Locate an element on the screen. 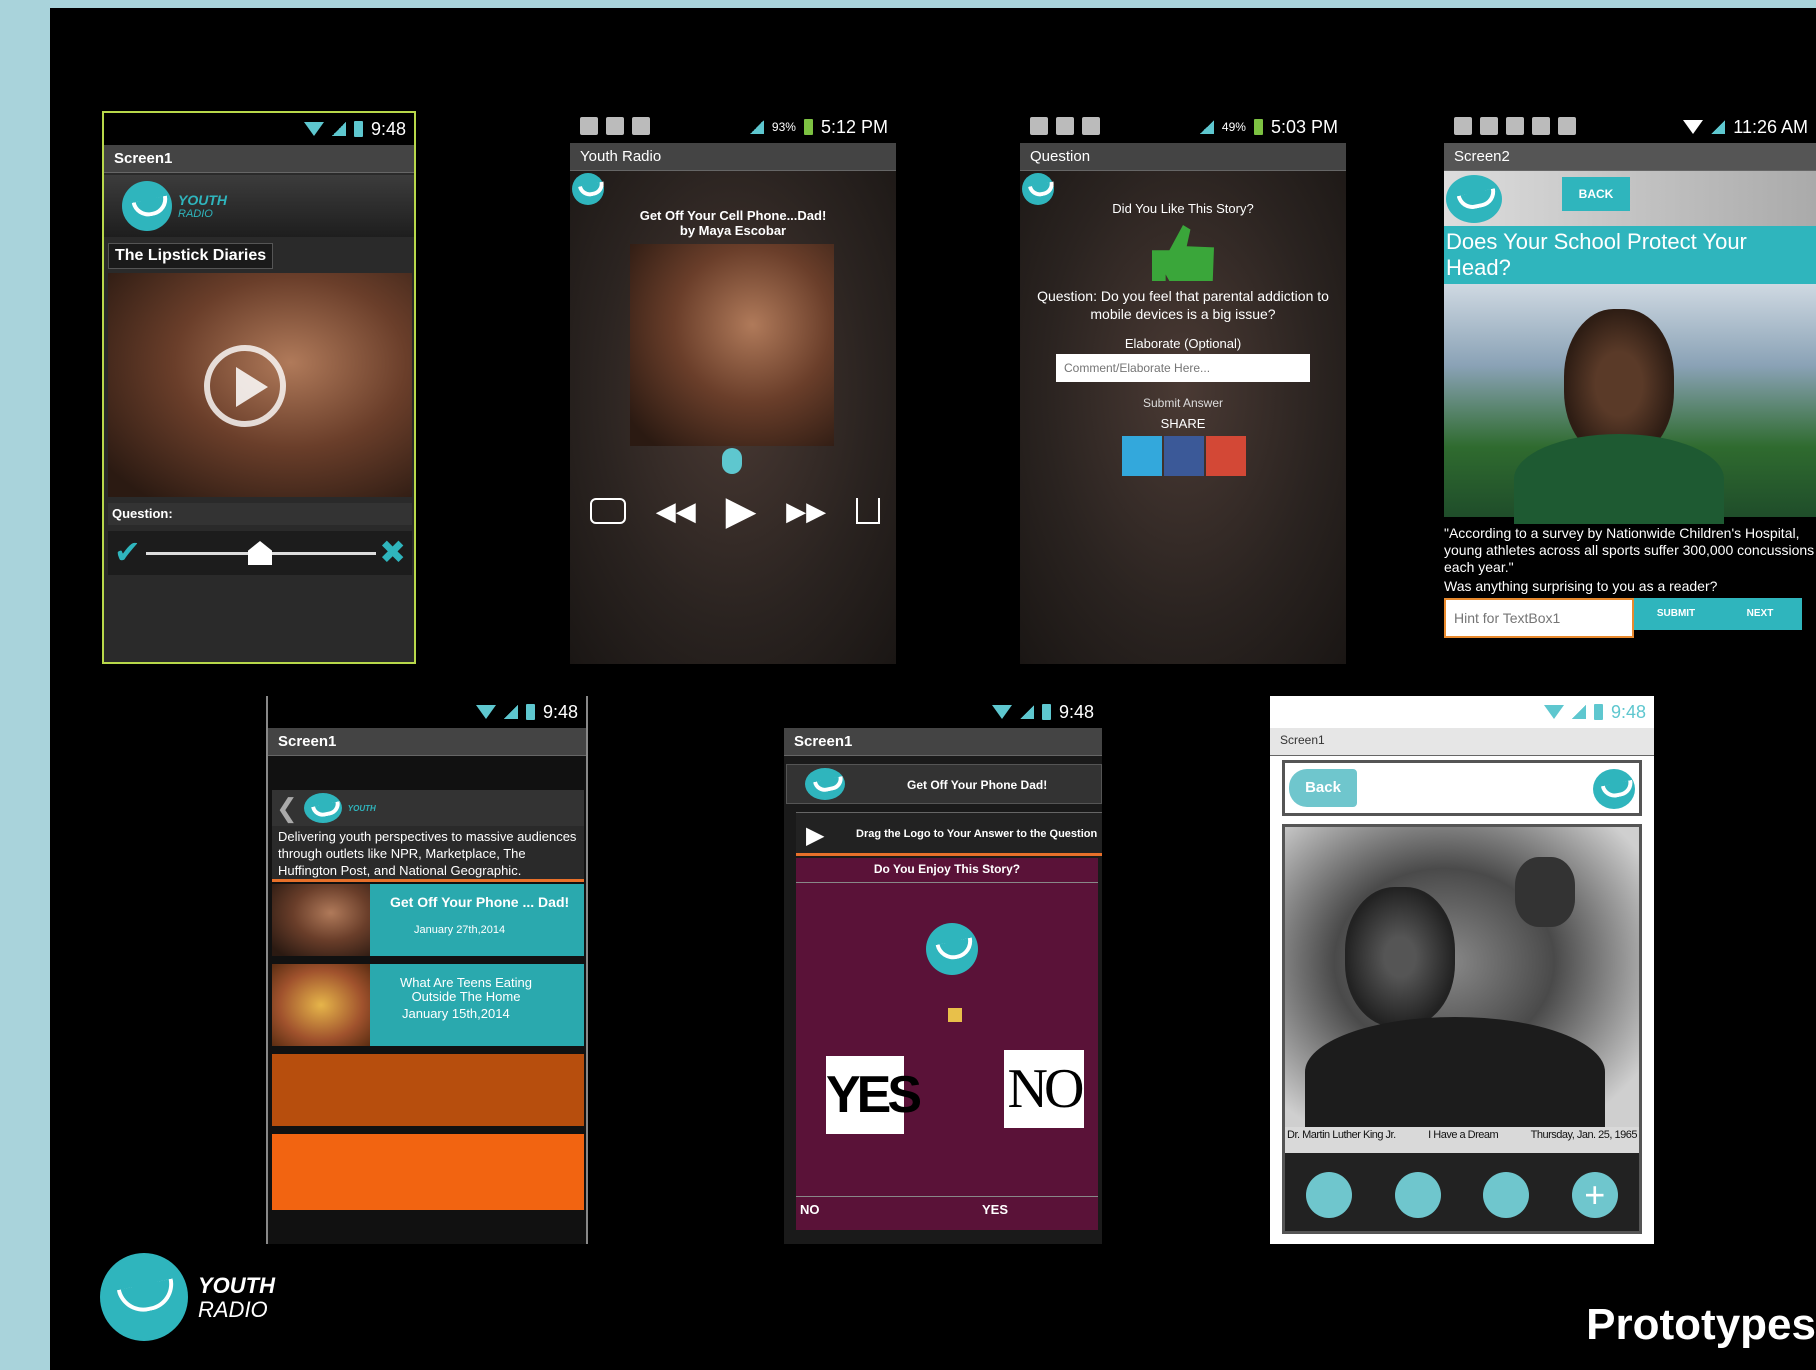  battery-percent: 93% is located at coordinates (783, 127).